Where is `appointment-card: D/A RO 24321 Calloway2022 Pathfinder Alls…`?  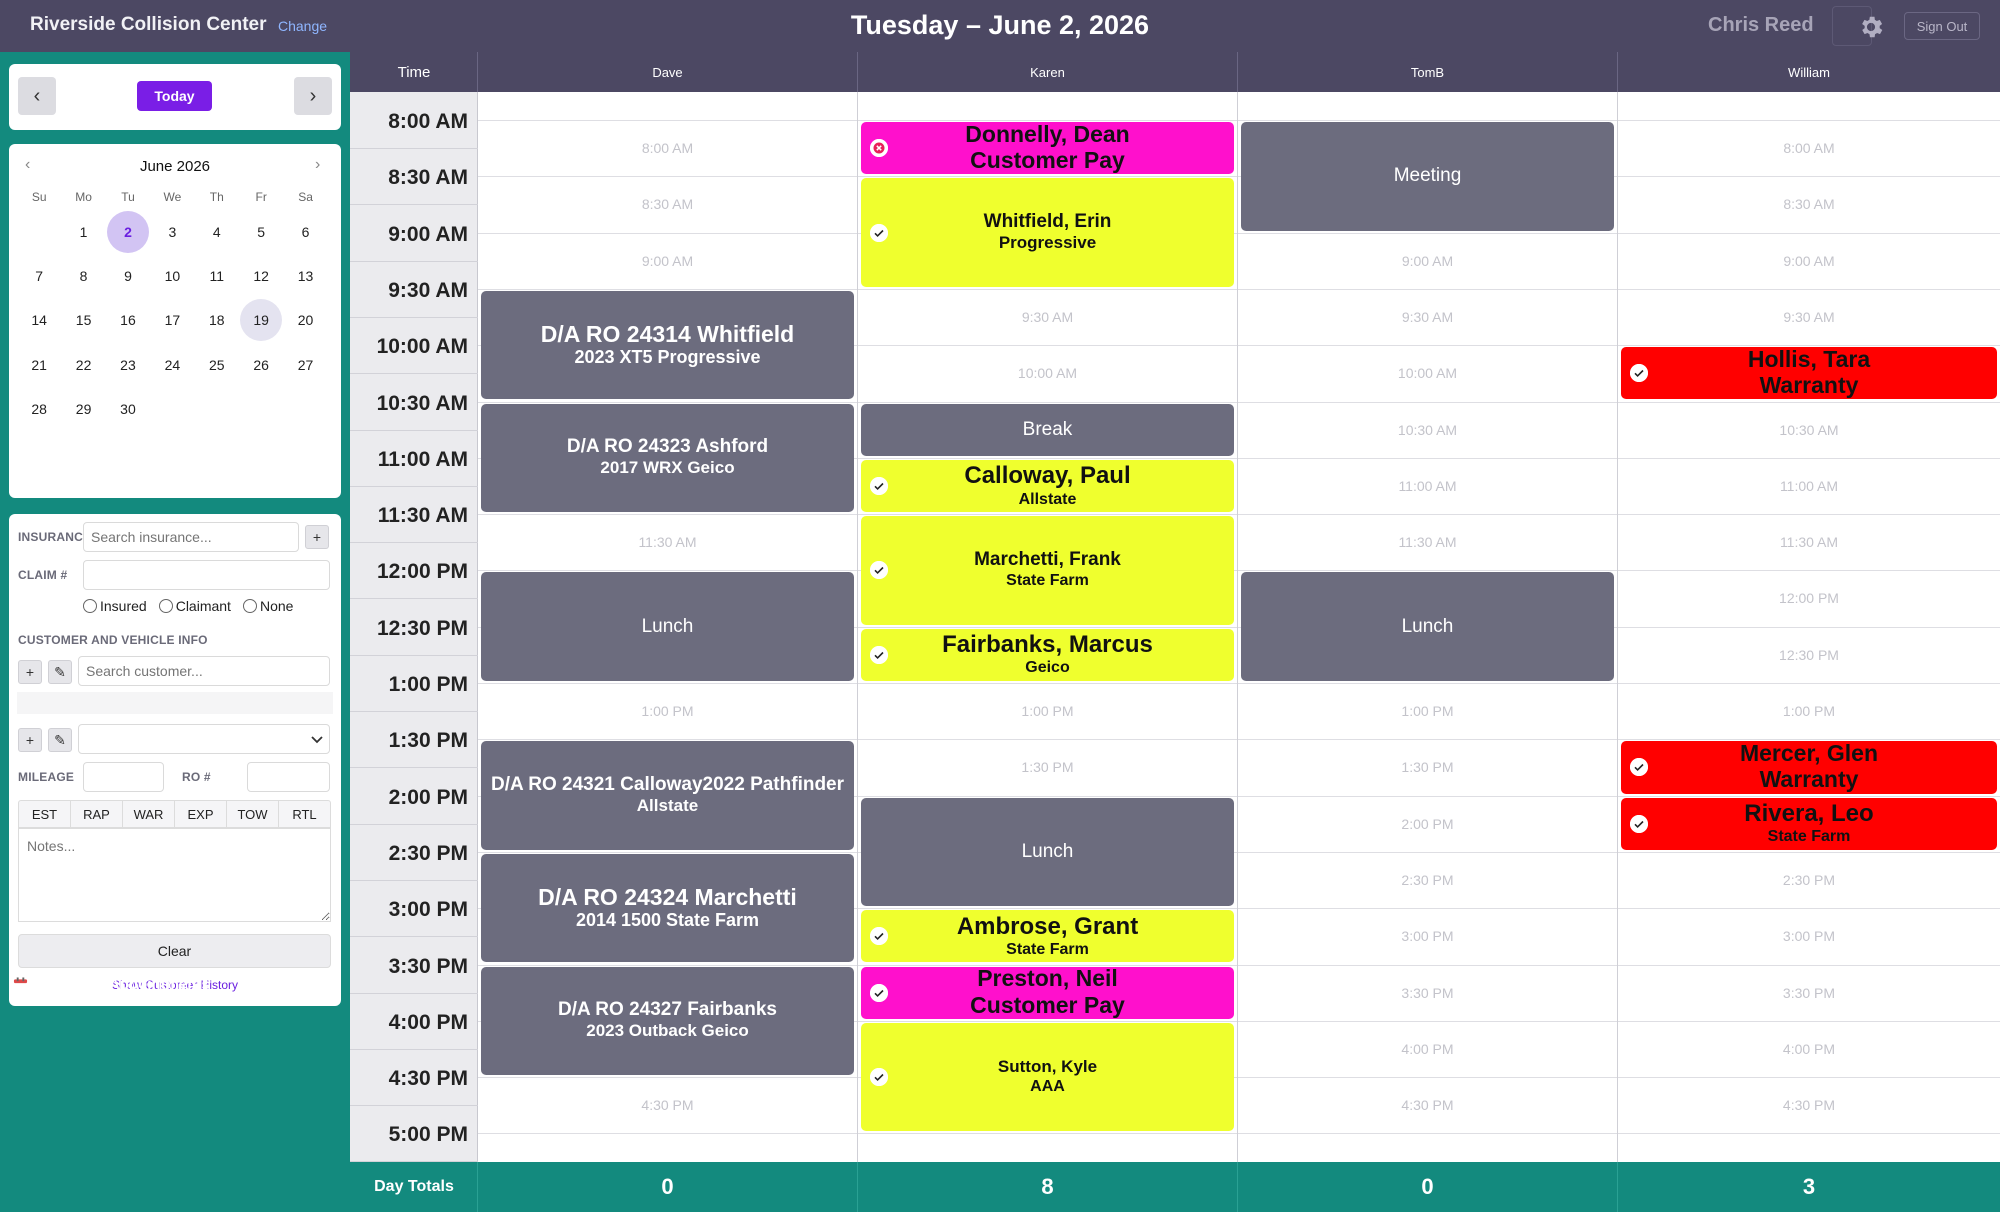
appointment-card: D/A RO 24321 Calloway2022 Pathfinder Alls… is located at coordinates (667, 795).